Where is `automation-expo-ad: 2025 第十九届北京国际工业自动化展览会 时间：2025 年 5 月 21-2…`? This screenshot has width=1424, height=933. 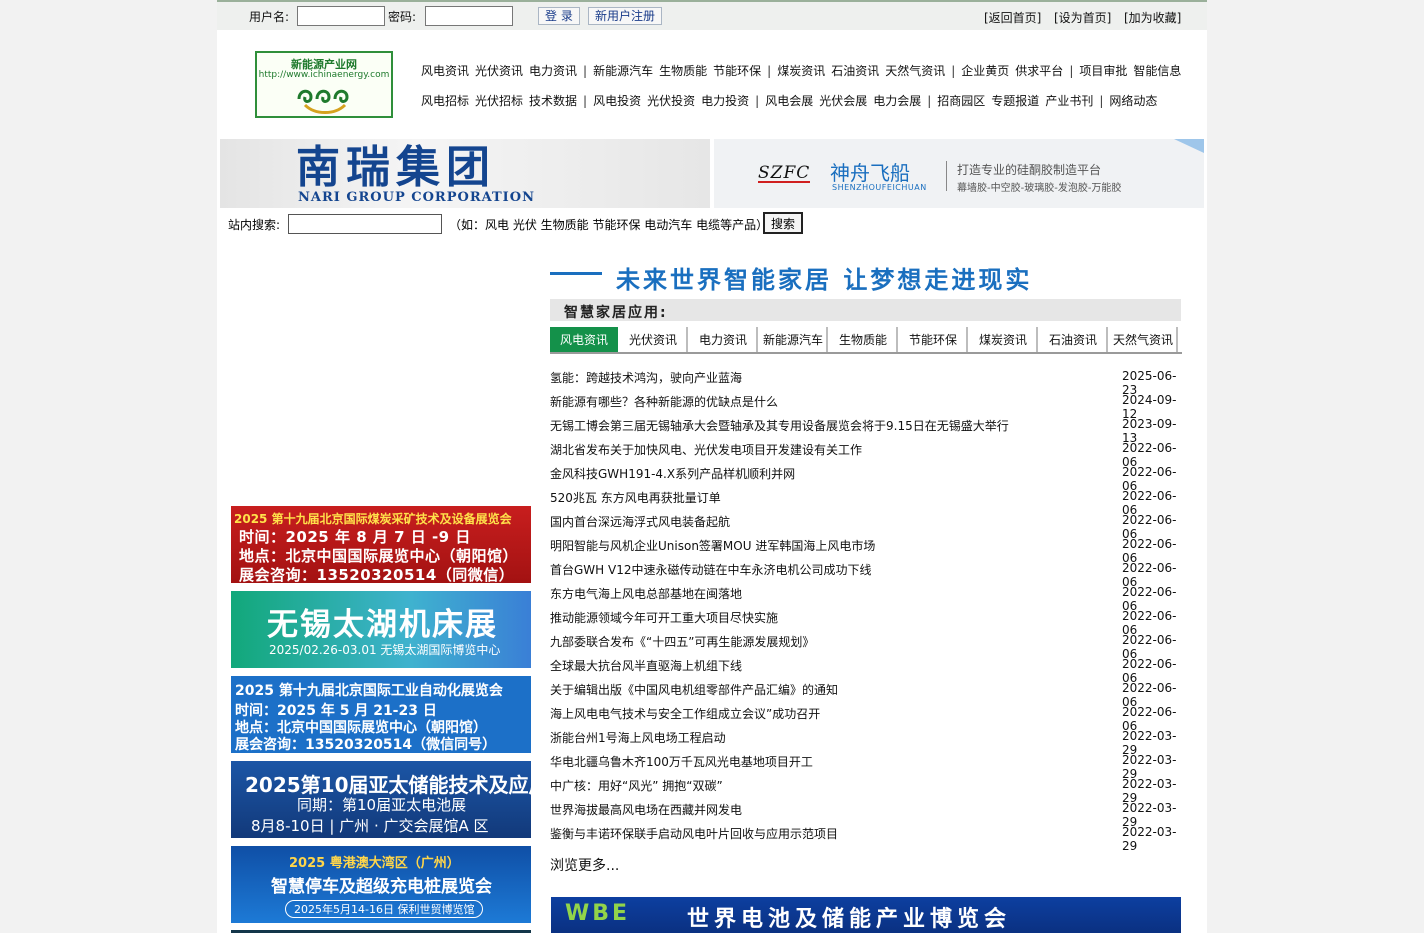
automation-expo-ad: 2025 第十九届北京国际工业自动化展览会 时间：2025 年 5 月 21-2… is located at coordinates (381, 714).